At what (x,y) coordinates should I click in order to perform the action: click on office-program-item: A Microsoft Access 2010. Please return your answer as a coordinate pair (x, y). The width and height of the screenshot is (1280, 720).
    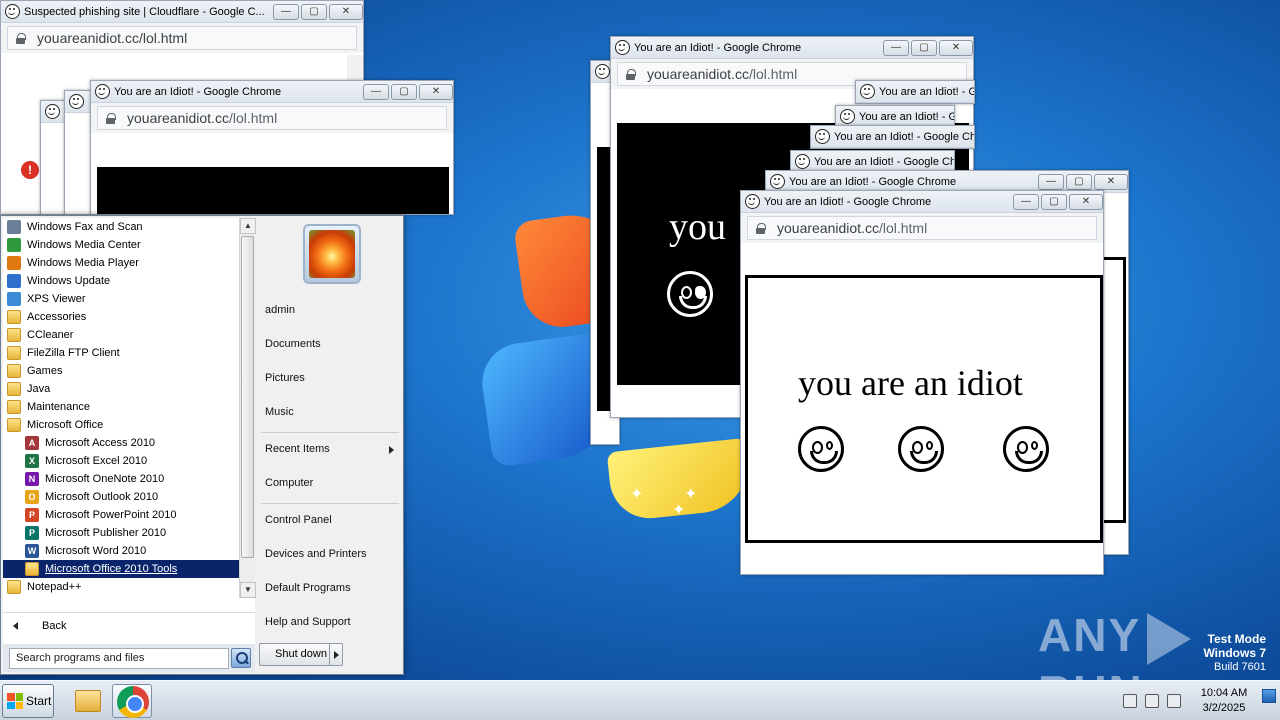
    Looking at the image, I should click on (121, 443).